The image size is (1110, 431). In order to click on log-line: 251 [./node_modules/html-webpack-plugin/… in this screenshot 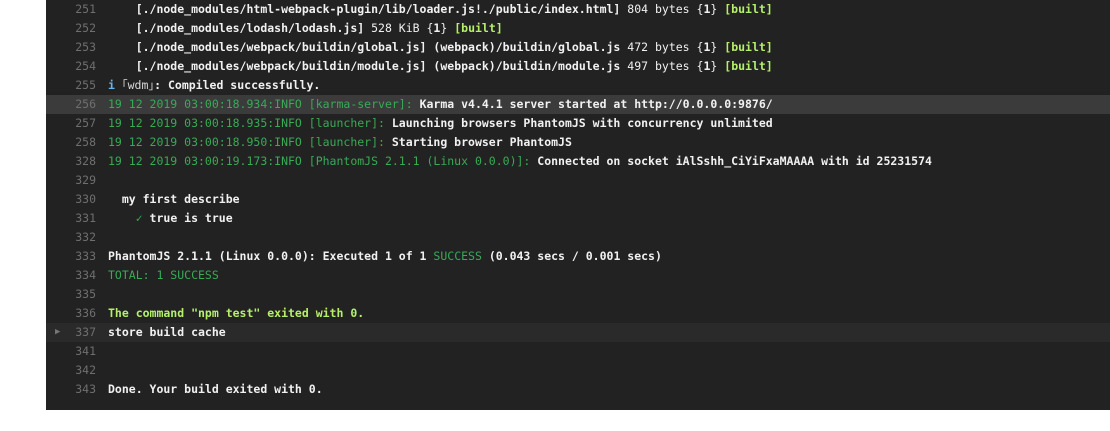, I will do `click(578, 9)`.